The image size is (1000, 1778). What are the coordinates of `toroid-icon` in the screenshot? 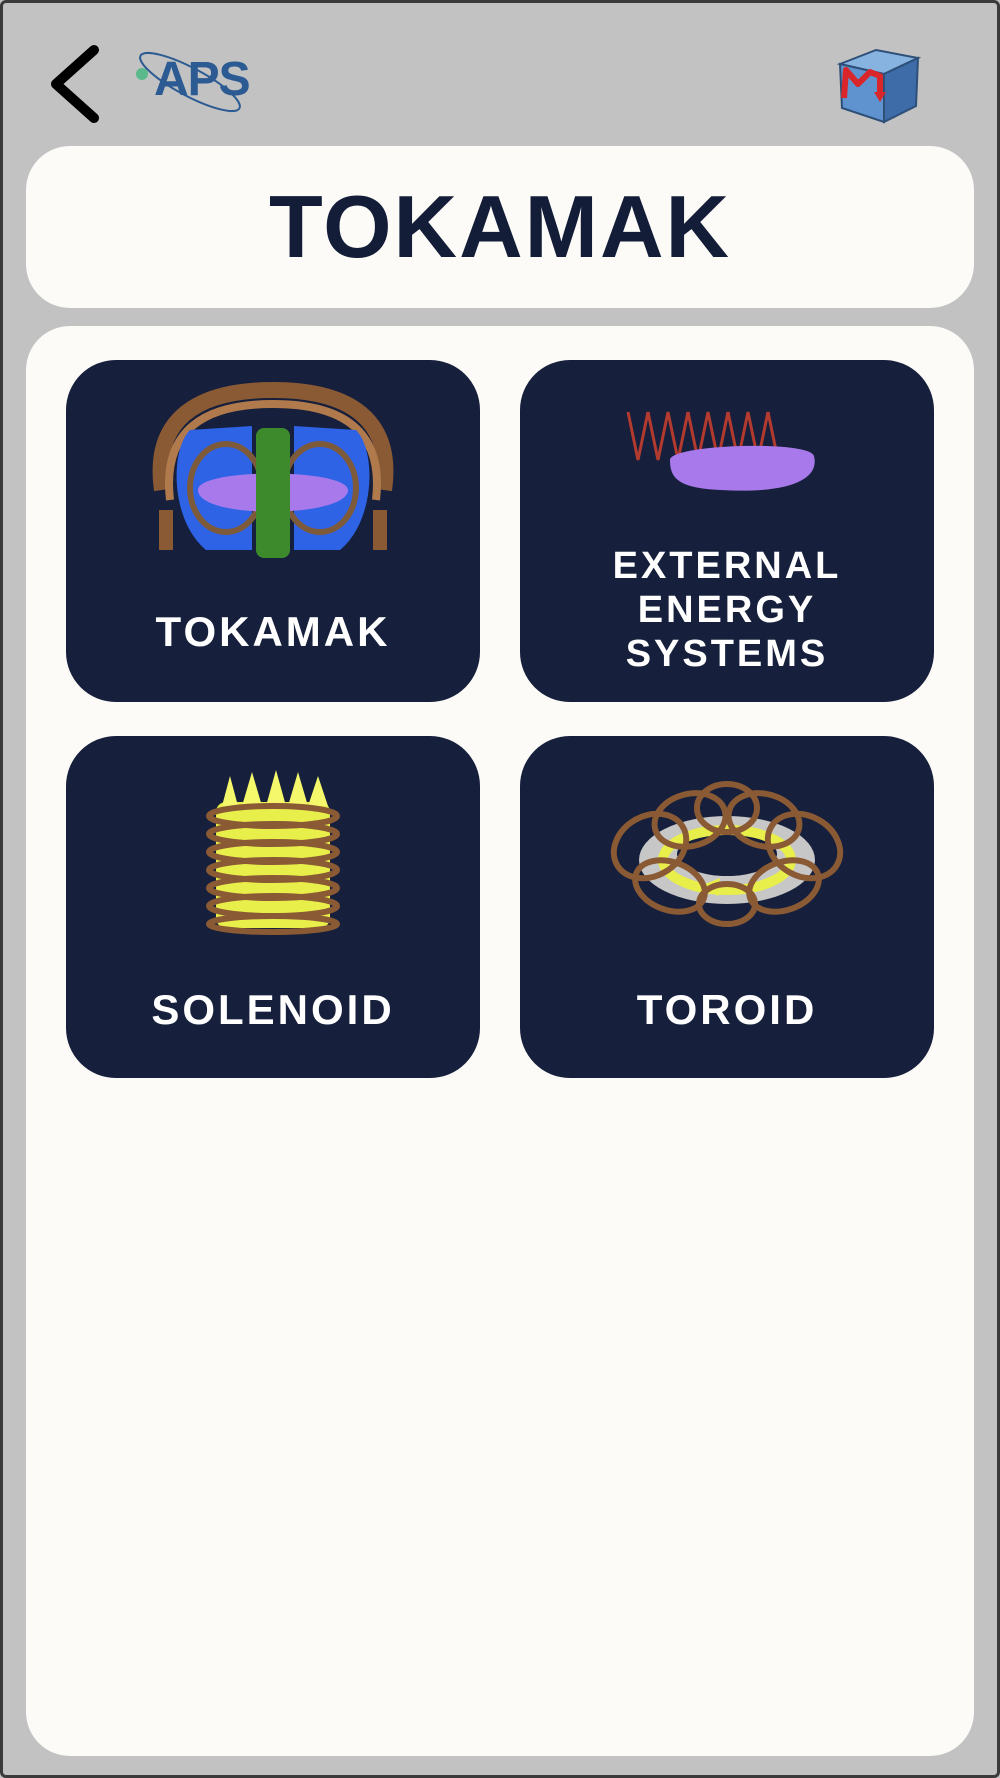 It's located at (727, 854).